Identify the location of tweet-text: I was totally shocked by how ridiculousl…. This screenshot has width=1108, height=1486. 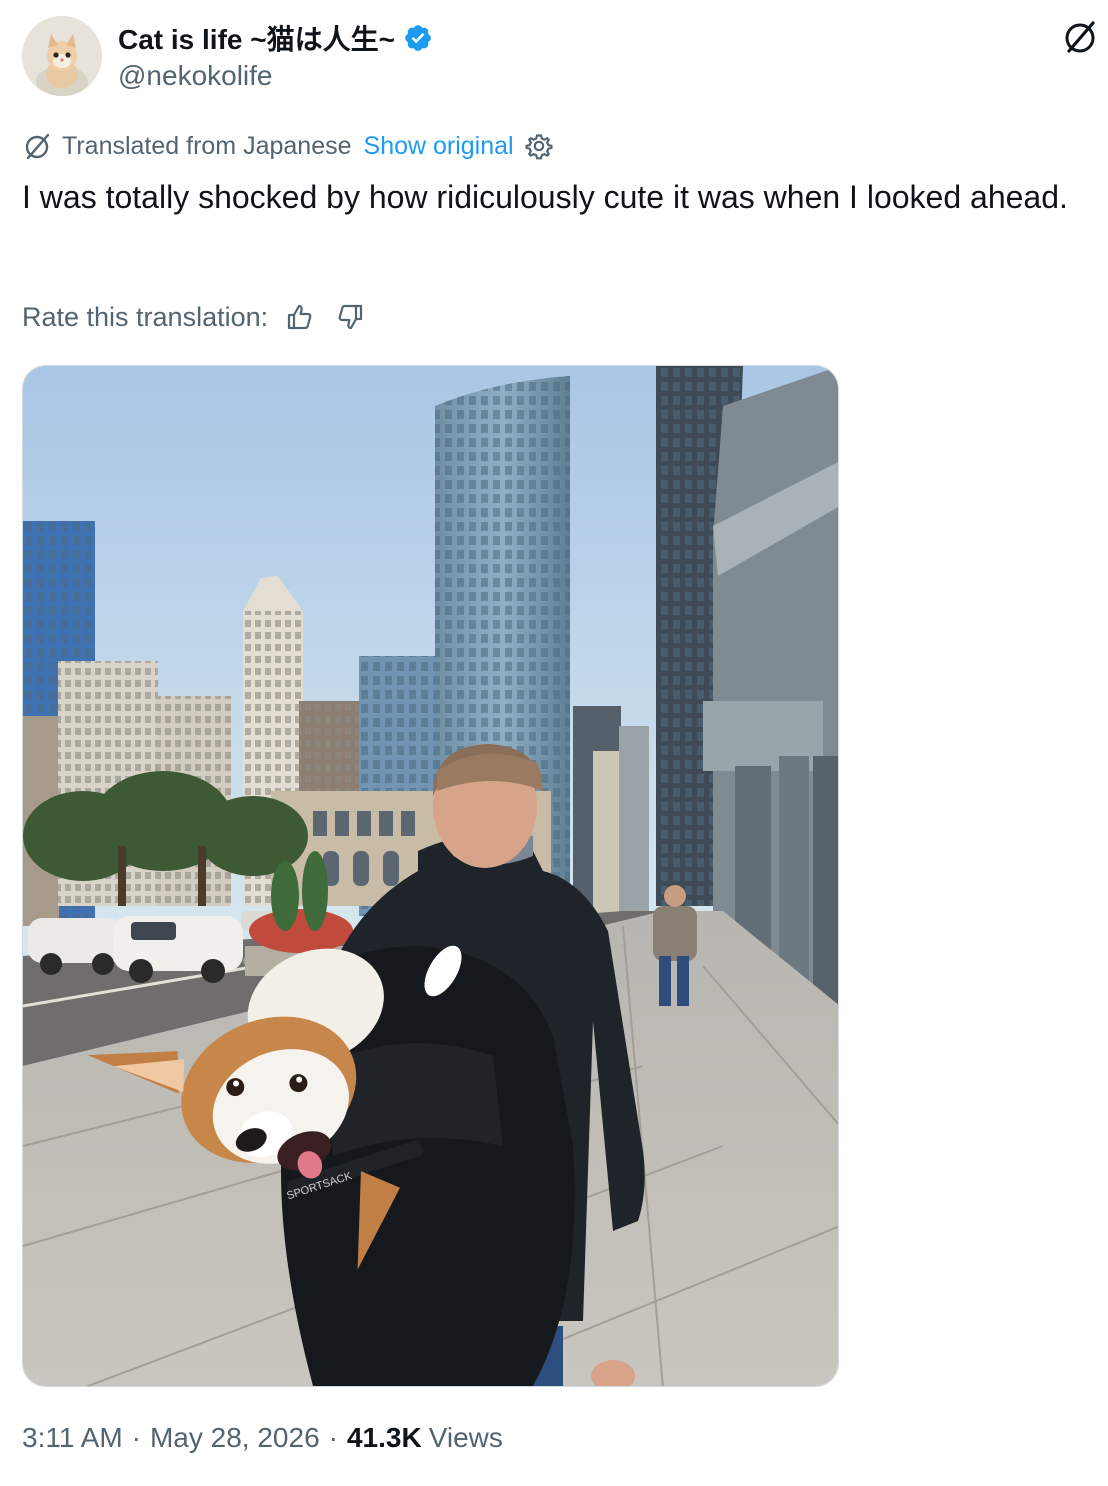
(545, 197).